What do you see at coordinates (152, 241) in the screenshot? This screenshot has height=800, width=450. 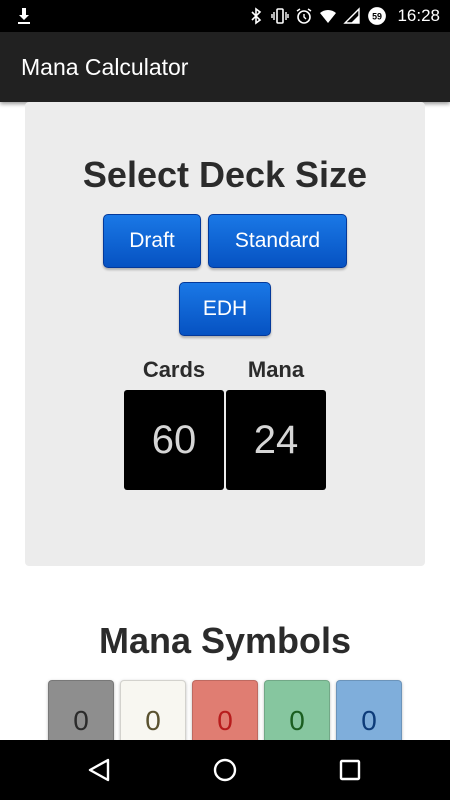 I see `draft-button: Draft` at bounding box center [152, 241].